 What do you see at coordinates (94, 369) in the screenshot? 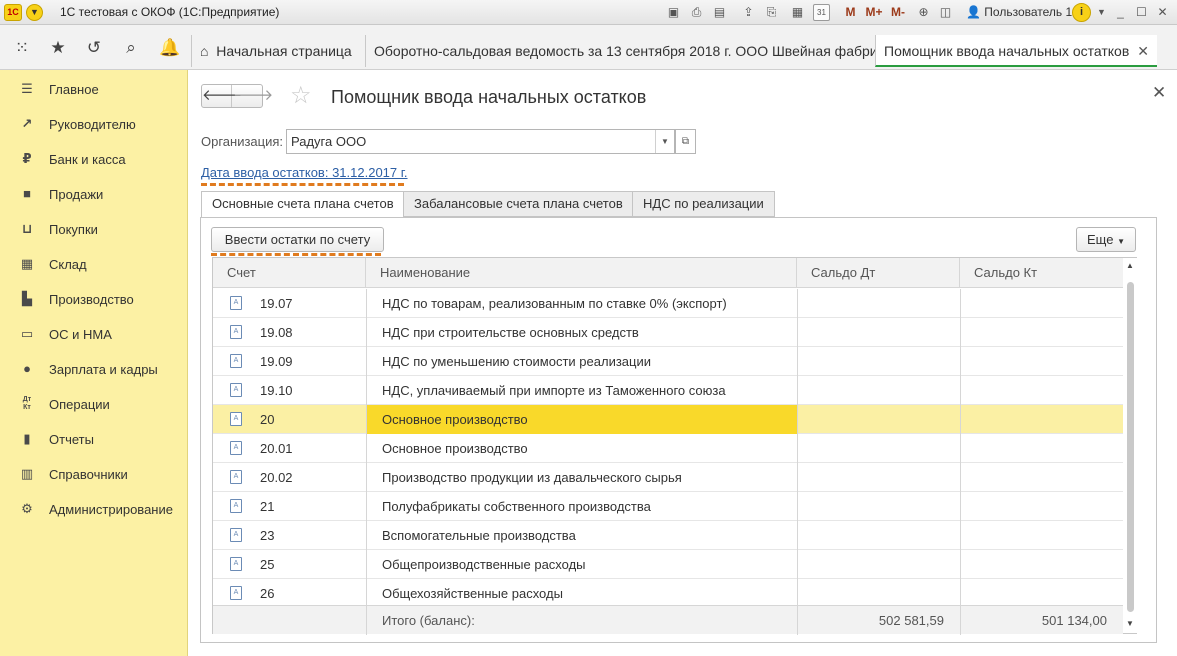
I see `sidebar-item-payroll: ● Зарплата и кадры` at bounding box center [94, 369].